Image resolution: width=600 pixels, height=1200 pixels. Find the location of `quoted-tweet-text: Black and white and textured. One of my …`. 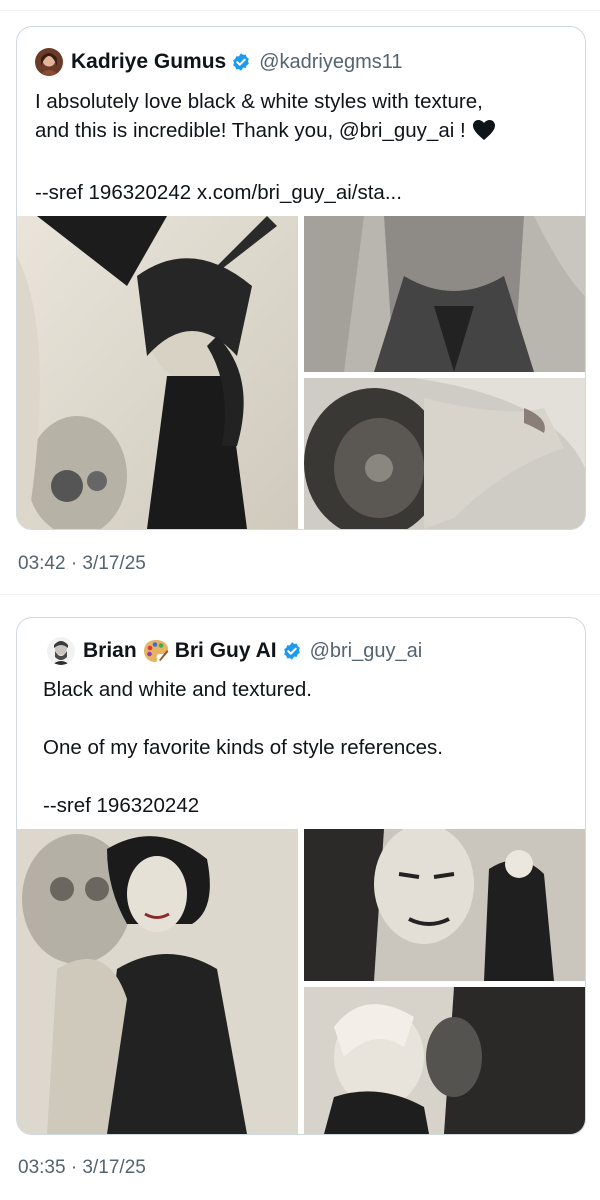

quoted-tweet-text: Black and white and textured. One of my … is located at coordinates (307, 747).